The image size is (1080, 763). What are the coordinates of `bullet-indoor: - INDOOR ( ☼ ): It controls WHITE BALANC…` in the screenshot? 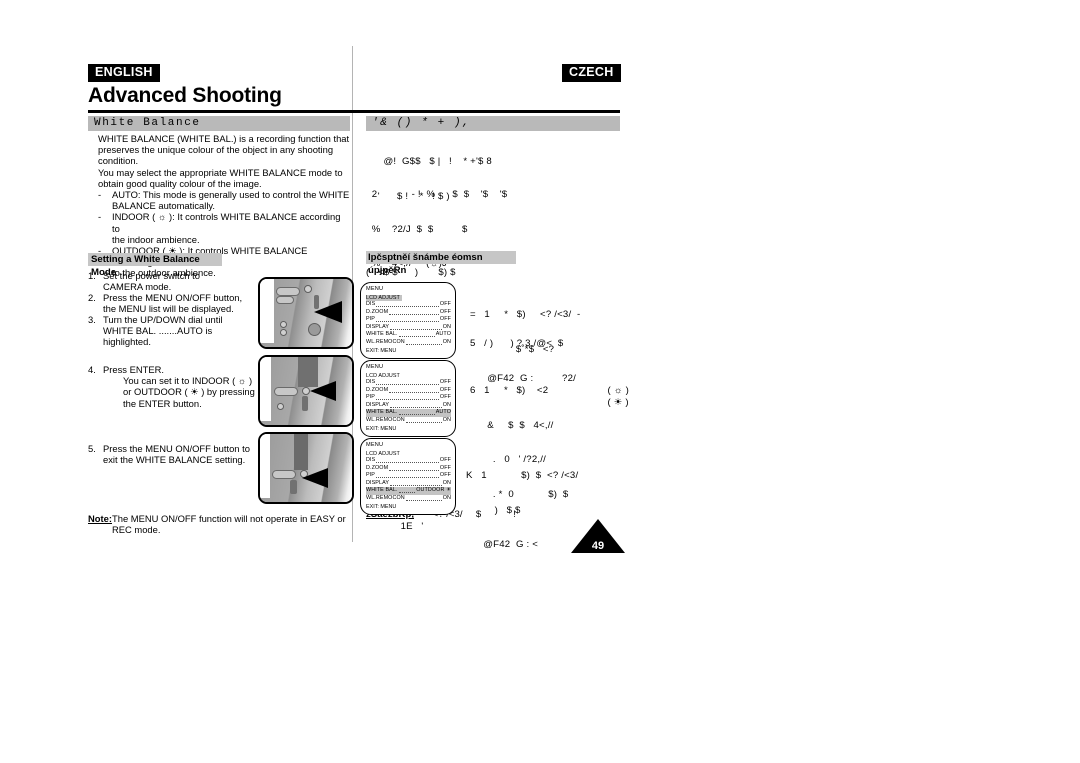 It's located at (224, 228).